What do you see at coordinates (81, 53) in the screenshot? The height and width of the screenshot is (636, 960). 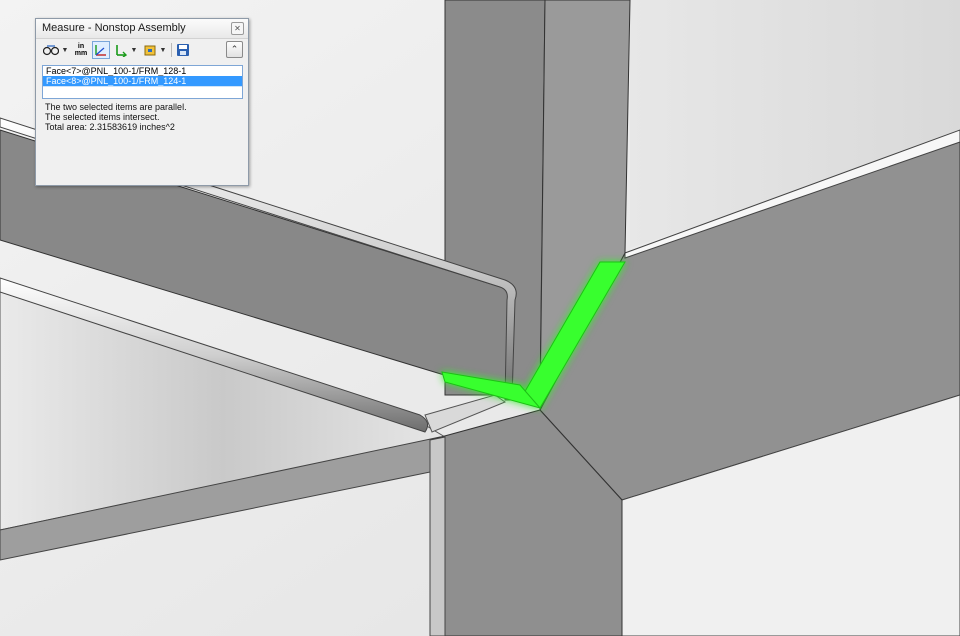 I see `units-mm-label: mm` at bounding box center [81, 53].